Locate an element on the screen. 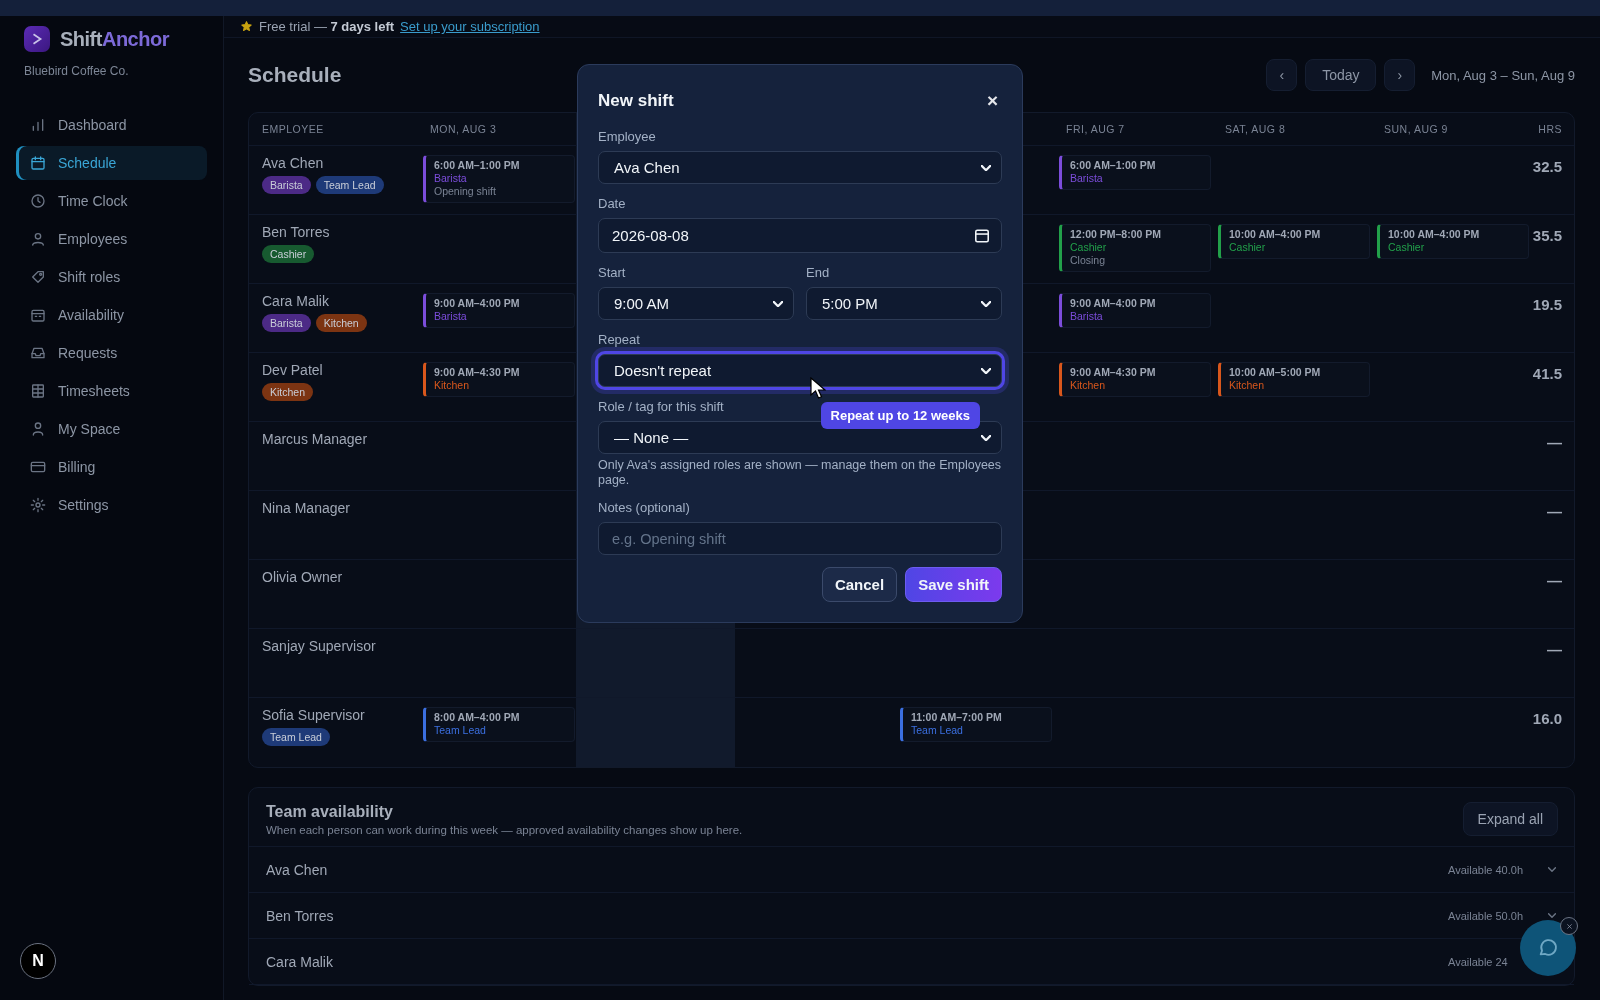 The image size is (1600, 1000). repeat-select: Doesn't repeat is located at coordinates (800, 370).